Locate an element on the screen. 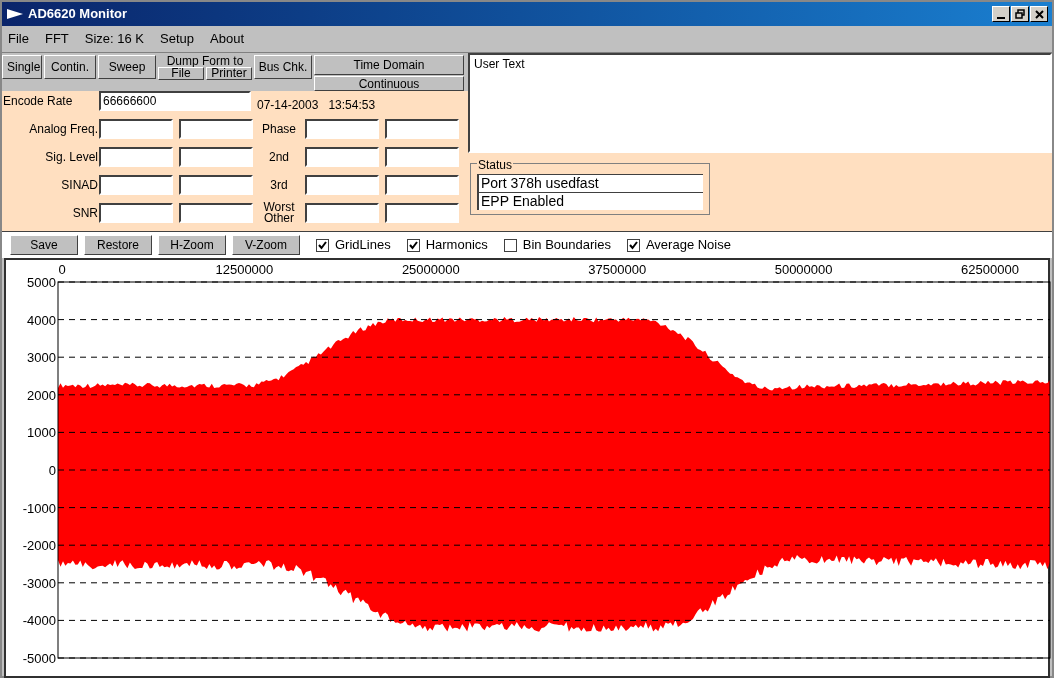 The height and width of the screenshot is (678, 1058). menu-item: Setup is located at coordinates (177, 39).